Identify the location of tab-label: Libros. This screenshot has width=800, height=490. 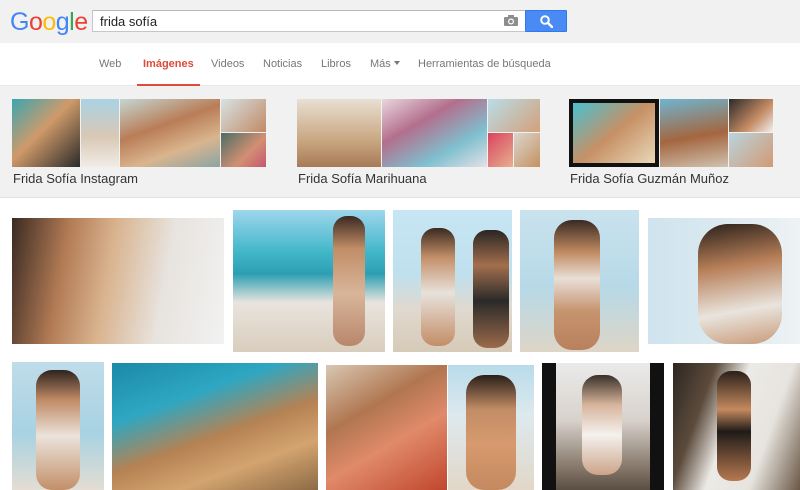
(336, 64).